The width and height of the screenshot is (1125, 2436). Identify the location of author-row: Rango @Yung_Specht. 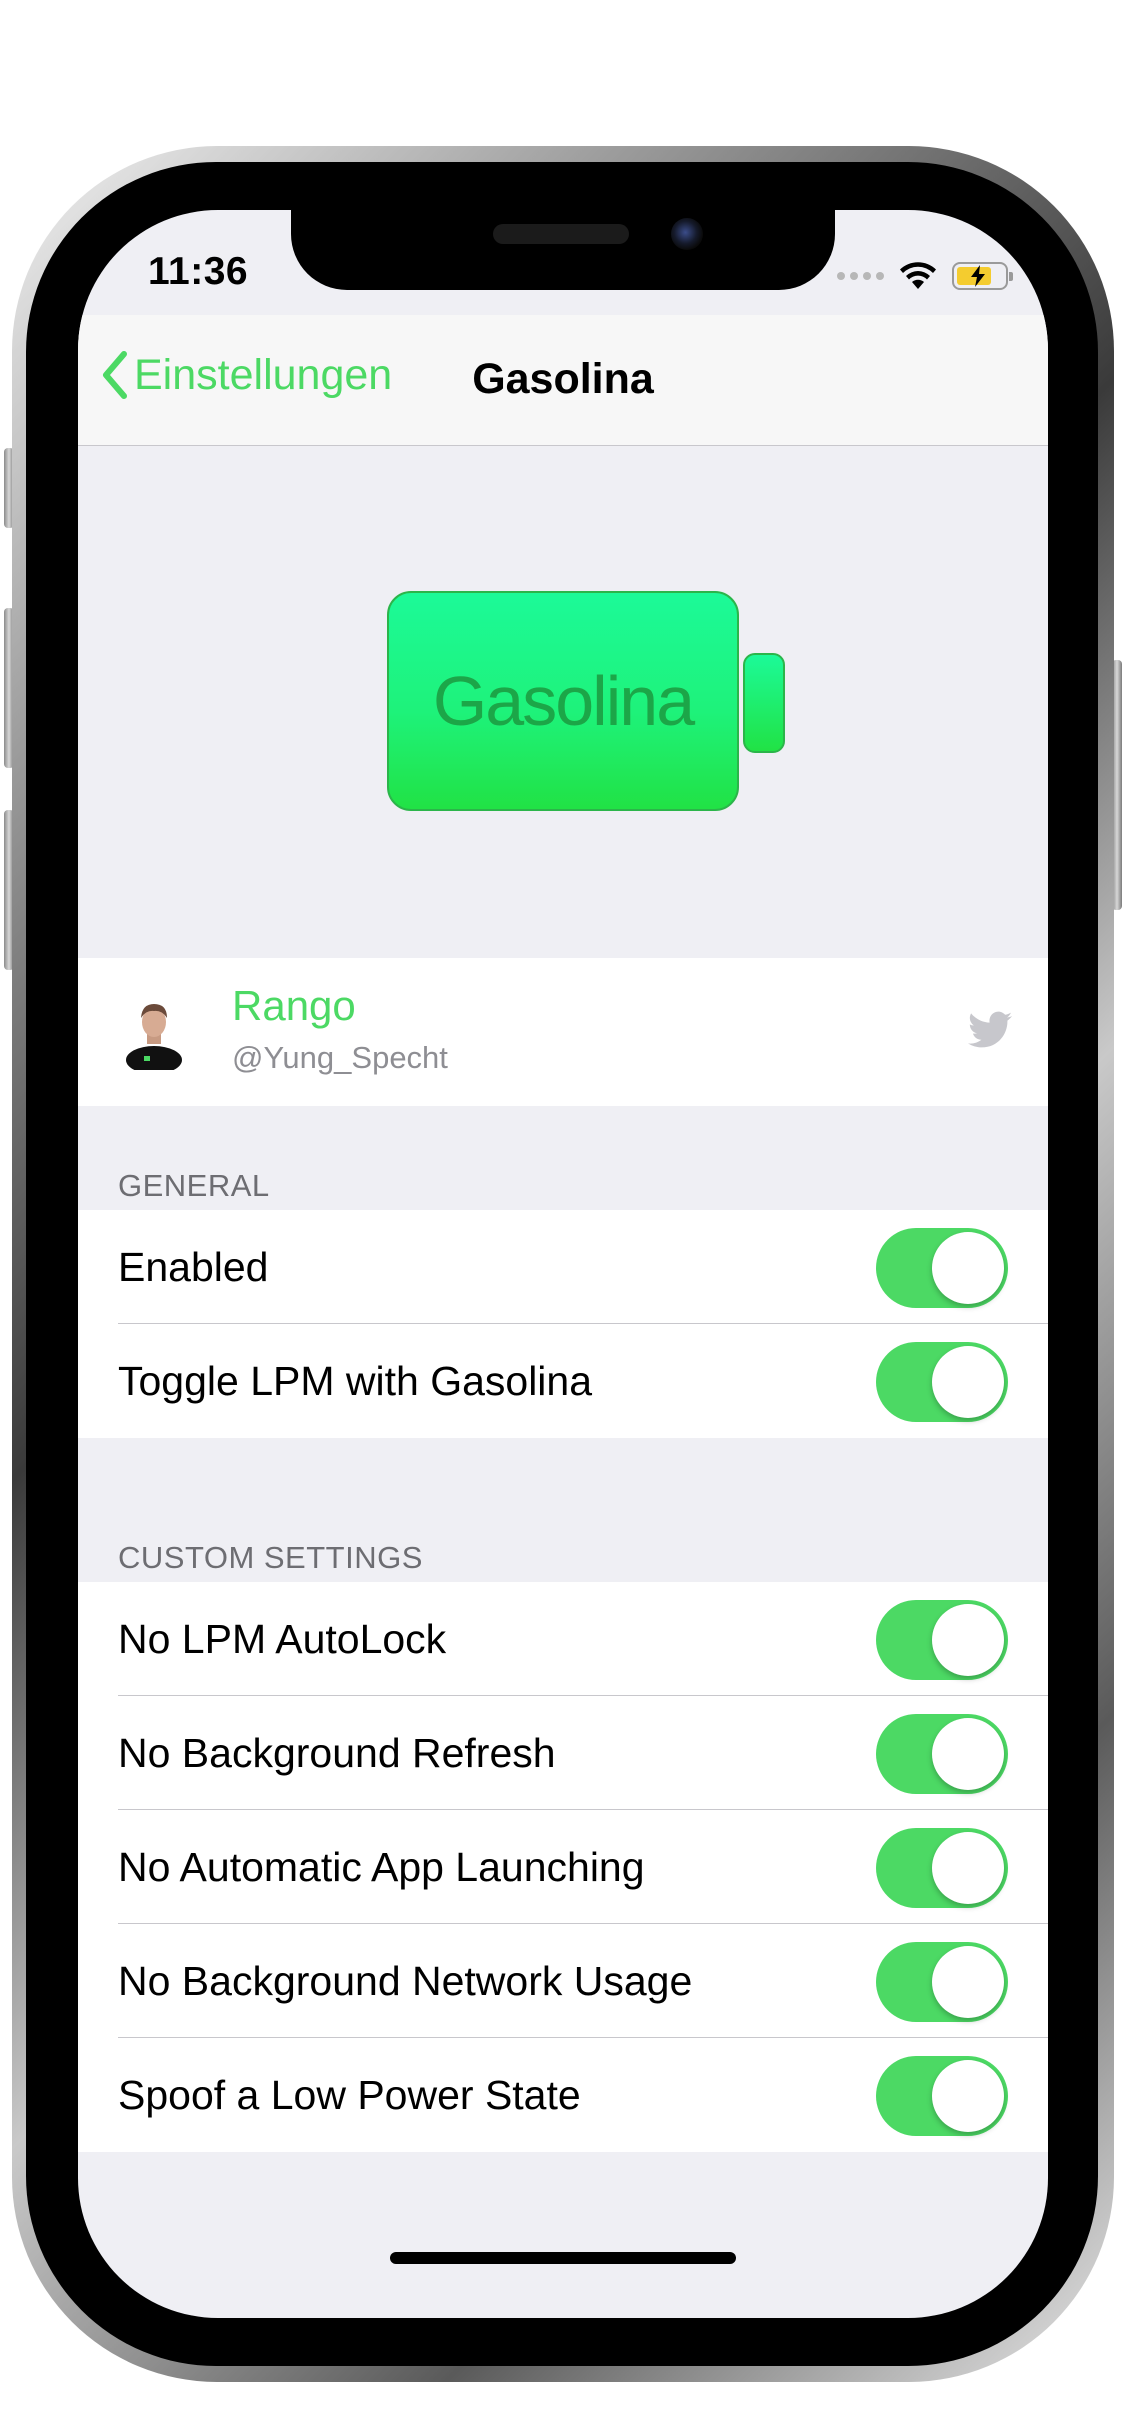
(563, 1032).